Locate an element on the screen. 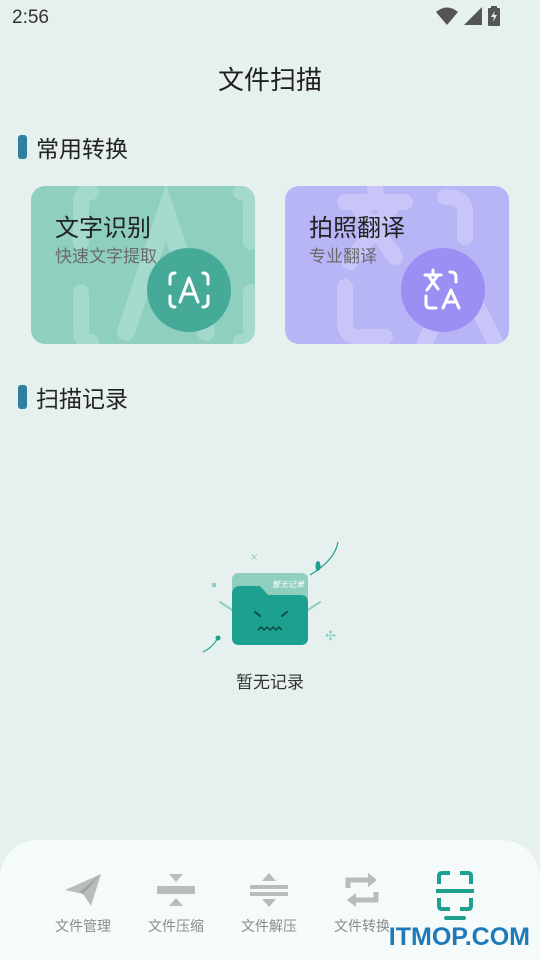 The image size is (540, 960). wifi-icon is located at coordinates (447, 16).